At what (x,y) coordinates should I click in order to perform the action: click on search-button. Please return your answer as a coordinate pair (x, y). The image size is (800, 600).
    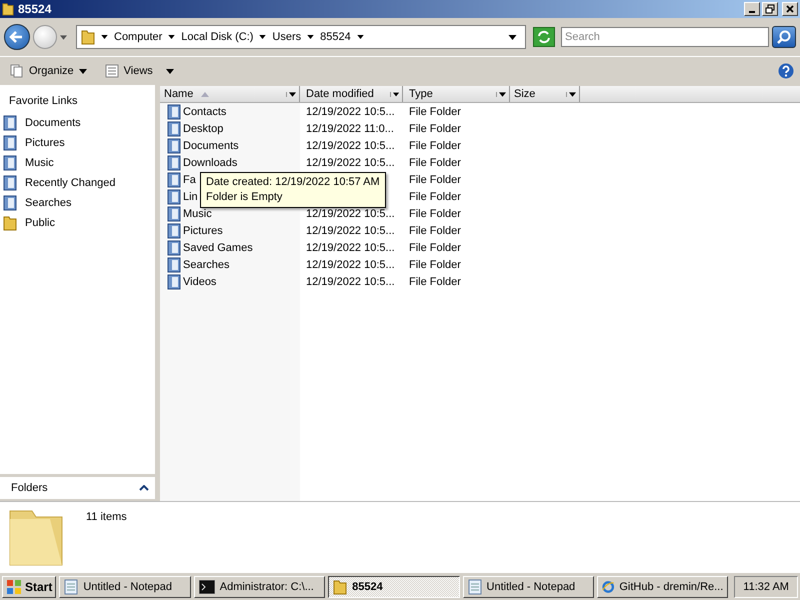
    Looking at the image, I should click on (784, 37).